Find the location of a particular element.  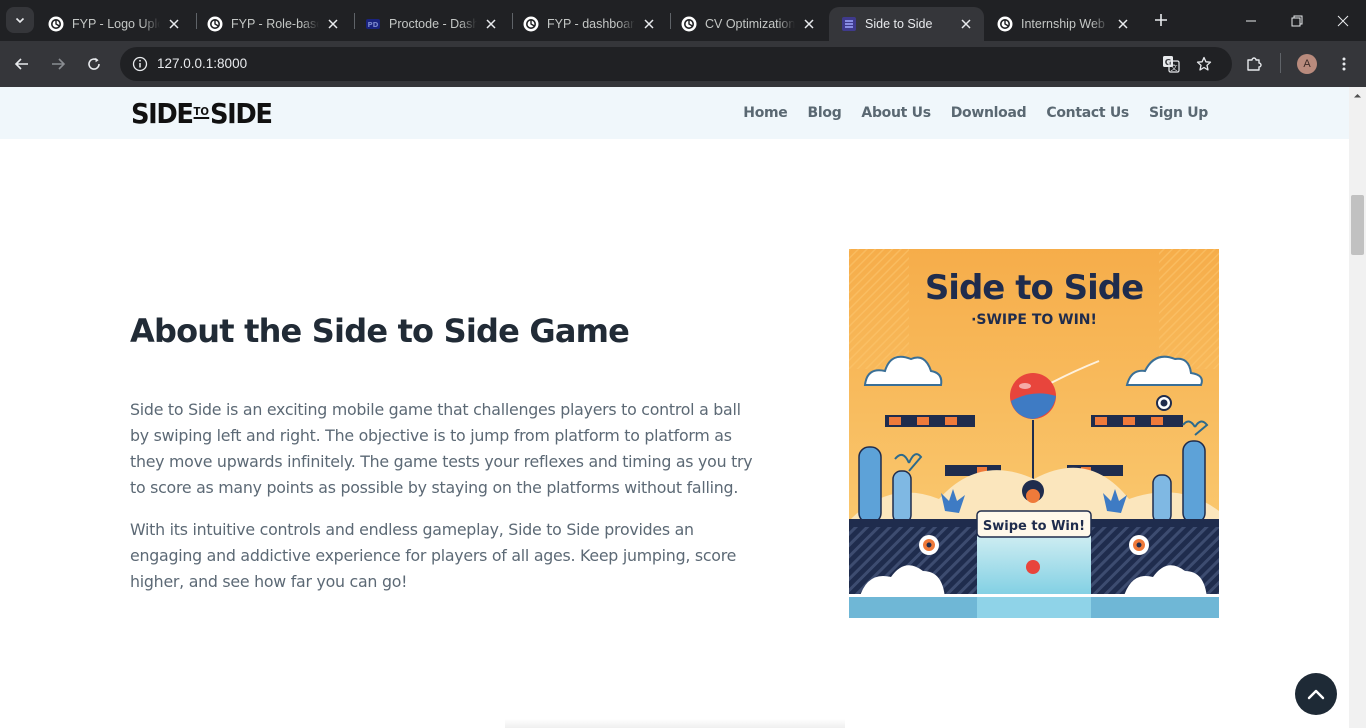

svg-text: 文 is located at coordinates (1174, 67).